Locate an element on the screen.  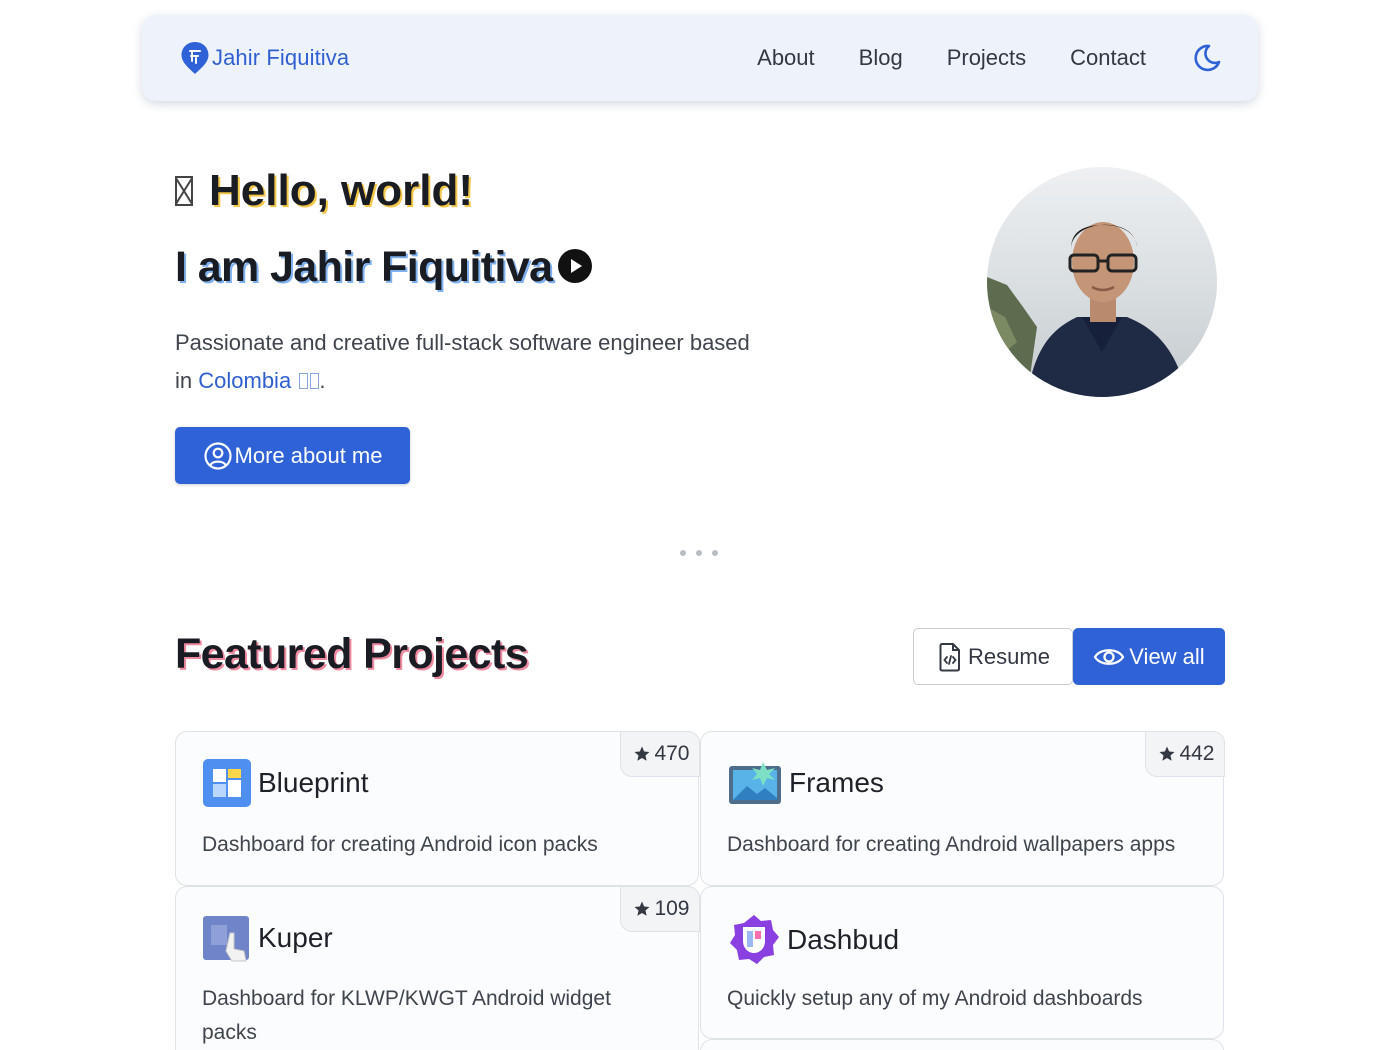
map-pin-logo-icon is located at coordinates (195, 58).